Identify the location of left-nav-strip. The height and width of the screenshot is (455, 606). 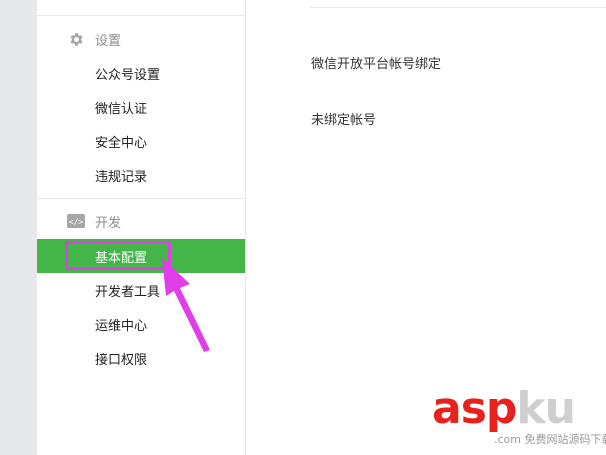
(18, 227).